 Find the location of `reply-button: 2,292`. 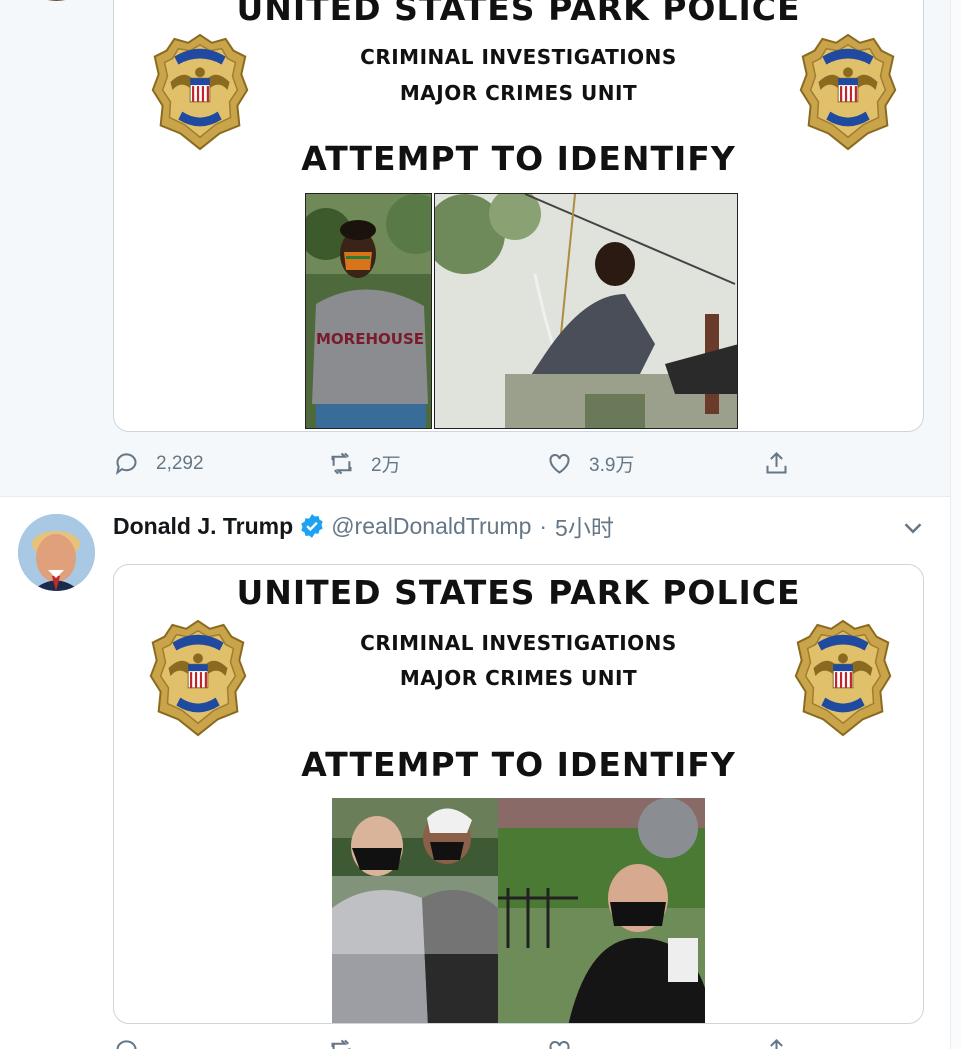

reply-button: 2,292 is located at coordinates (158, 463).